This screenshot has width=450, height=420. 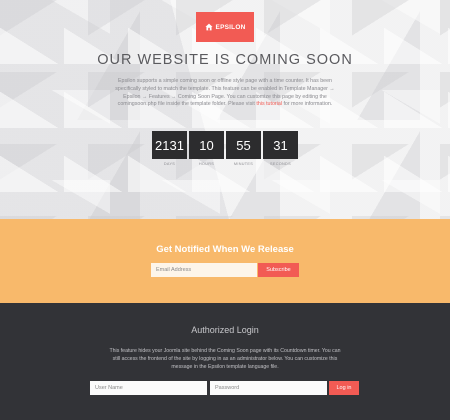 I want to click on tutorial-link: this tutorial, so click(x=269, y=104).